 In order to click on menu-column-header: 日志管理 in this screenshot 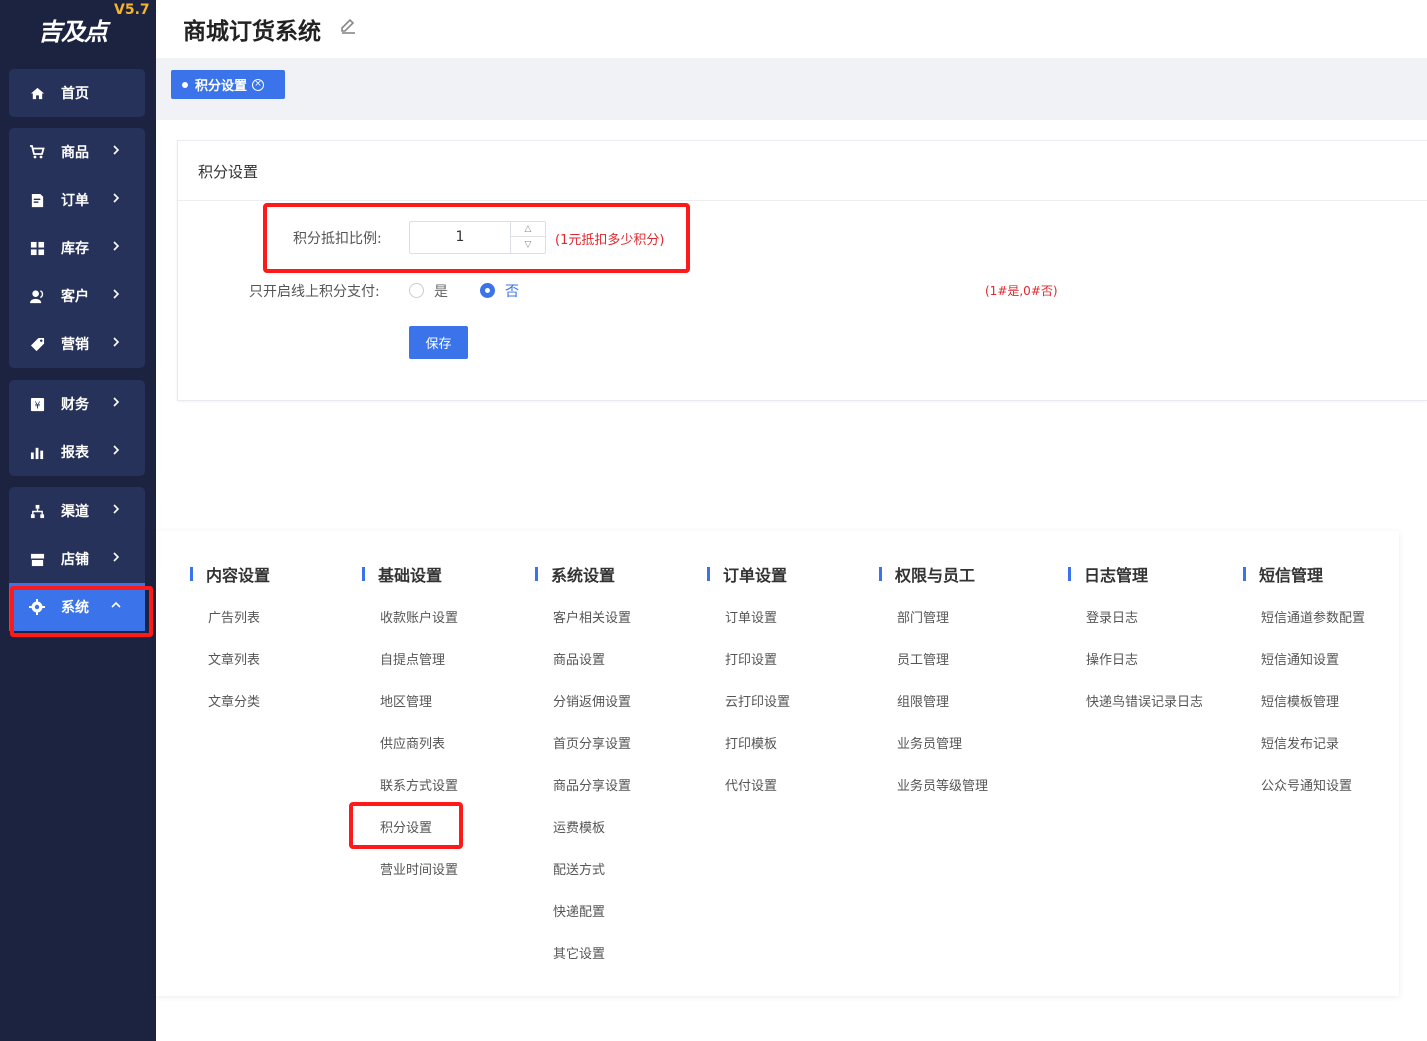, I will do `click(1108, 574)`.